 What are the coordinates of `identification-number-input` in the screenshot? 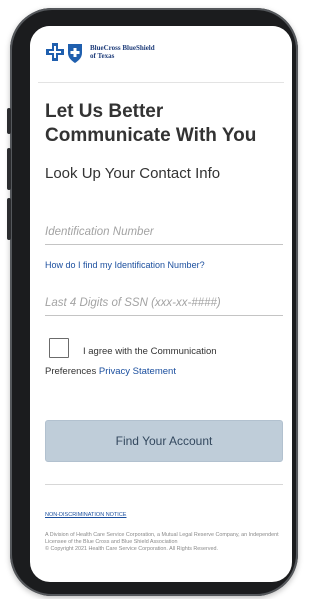 It's located at (164, 232).